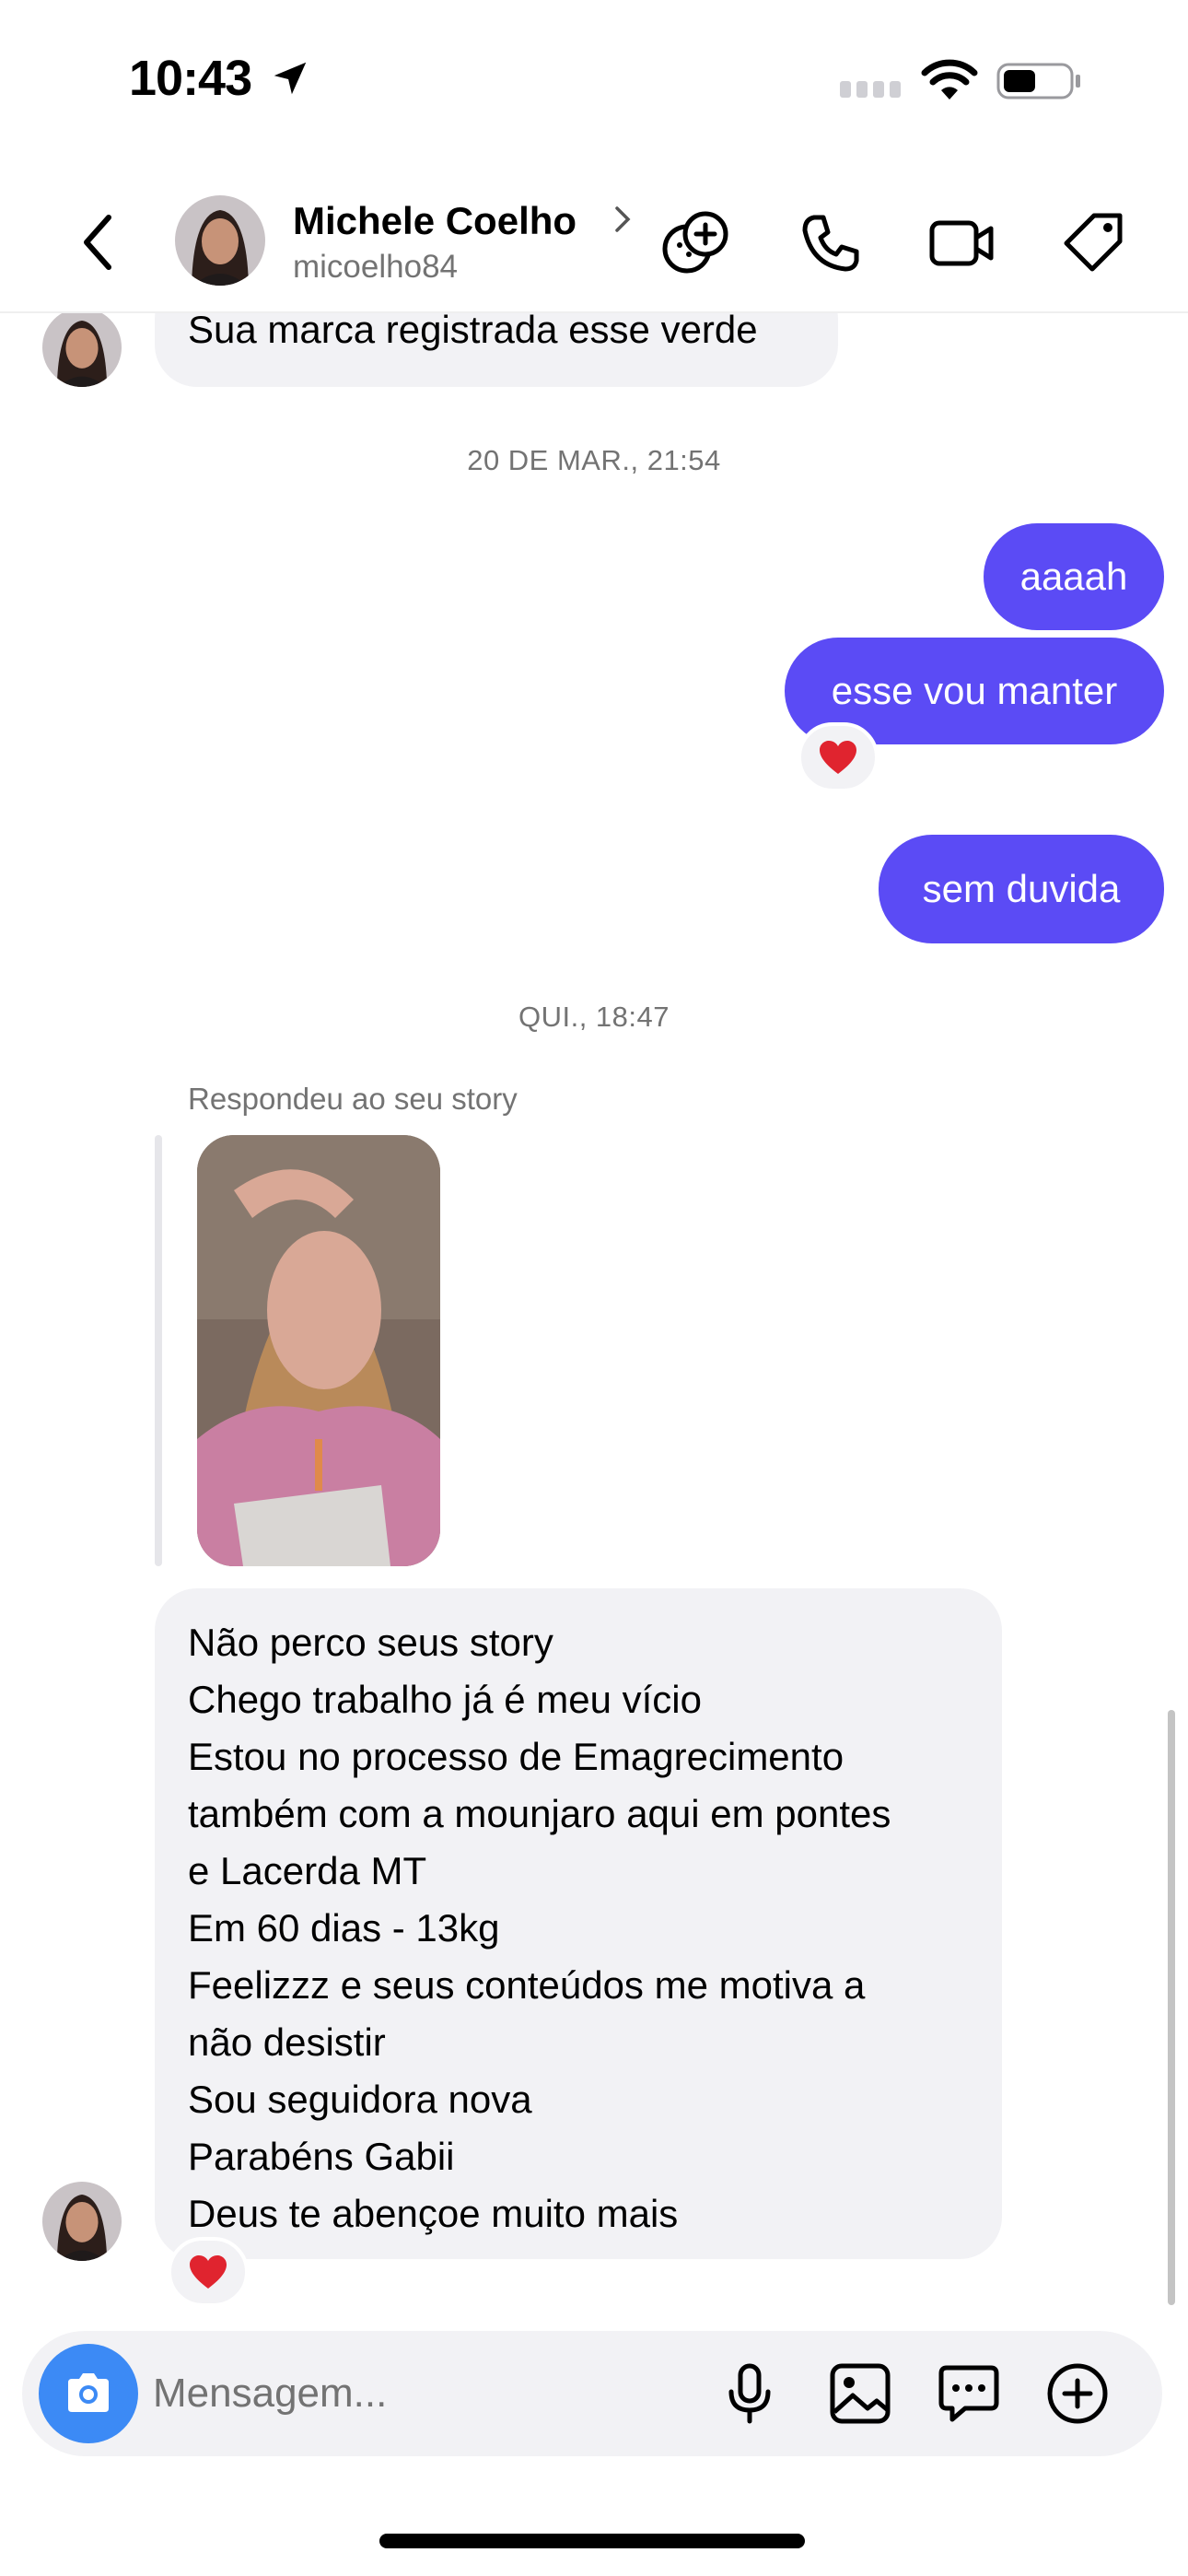 The width and height of the screenshot is (1188, 2576). What do you see at coordinates (1038, 81) in the screenshot?
I see `battery-icon` at bounding box center [1038, 81].